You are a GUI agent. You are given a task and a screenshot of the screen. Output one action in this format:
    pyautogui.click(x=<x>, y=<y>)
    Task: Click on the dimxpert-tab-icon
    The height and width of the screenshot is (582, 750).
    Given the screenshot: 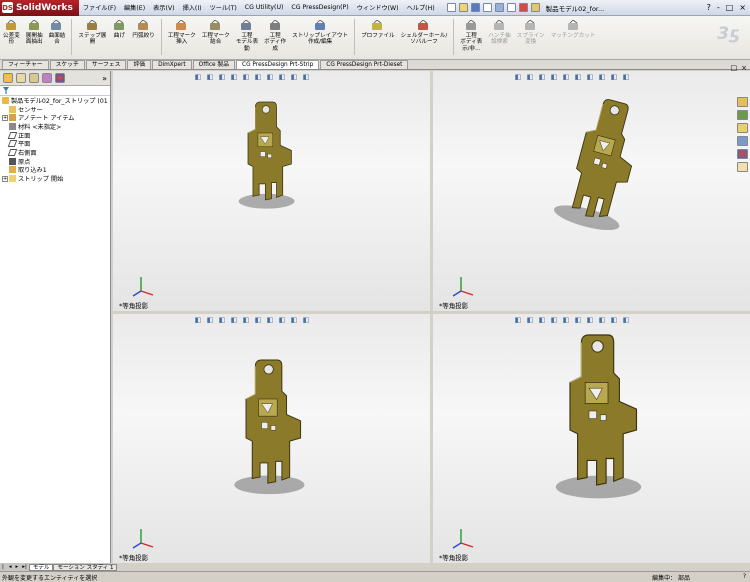 What is the action you would take?
    pyautogui.click(x=47, y=78)
    